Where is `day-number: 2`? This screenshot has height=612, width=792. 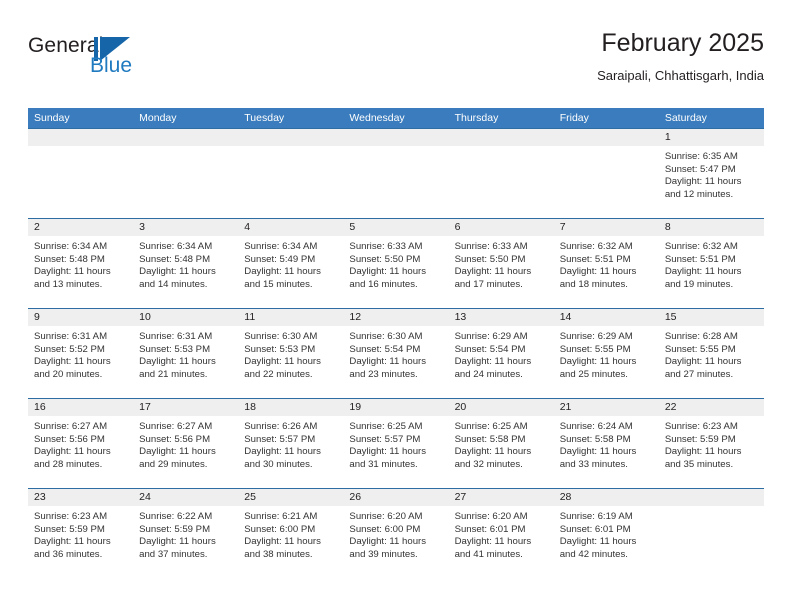 day-number: 2 is located at coordinates (81, 227).